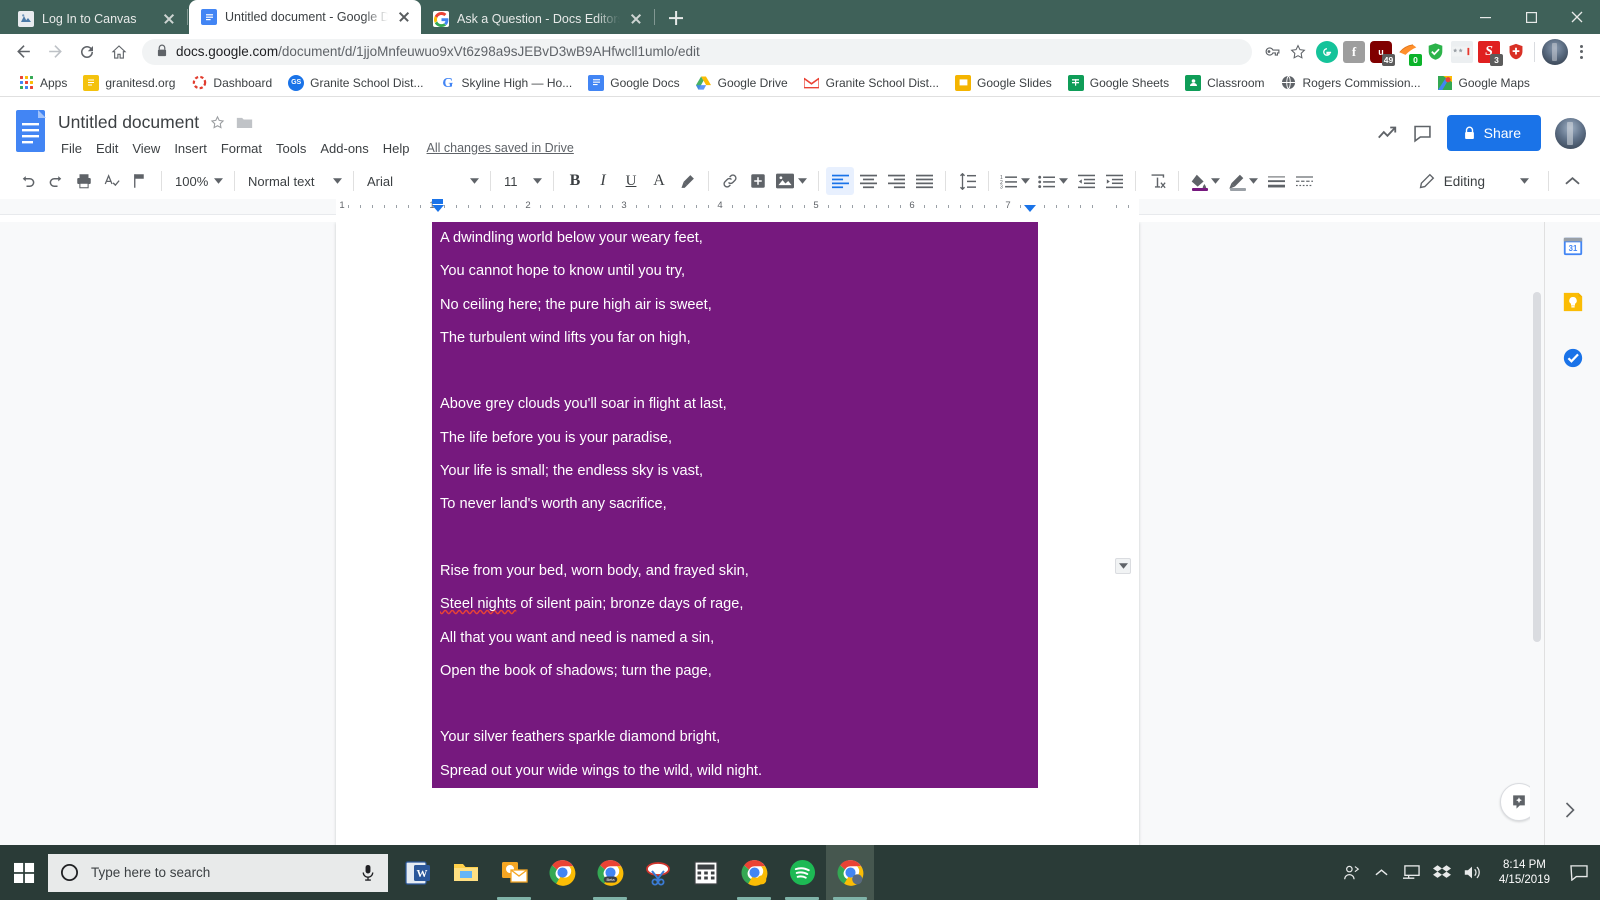 This screenshot has height=900, width=1600. I want to click on google-calendar-icon: 31, so click(1573, 246).